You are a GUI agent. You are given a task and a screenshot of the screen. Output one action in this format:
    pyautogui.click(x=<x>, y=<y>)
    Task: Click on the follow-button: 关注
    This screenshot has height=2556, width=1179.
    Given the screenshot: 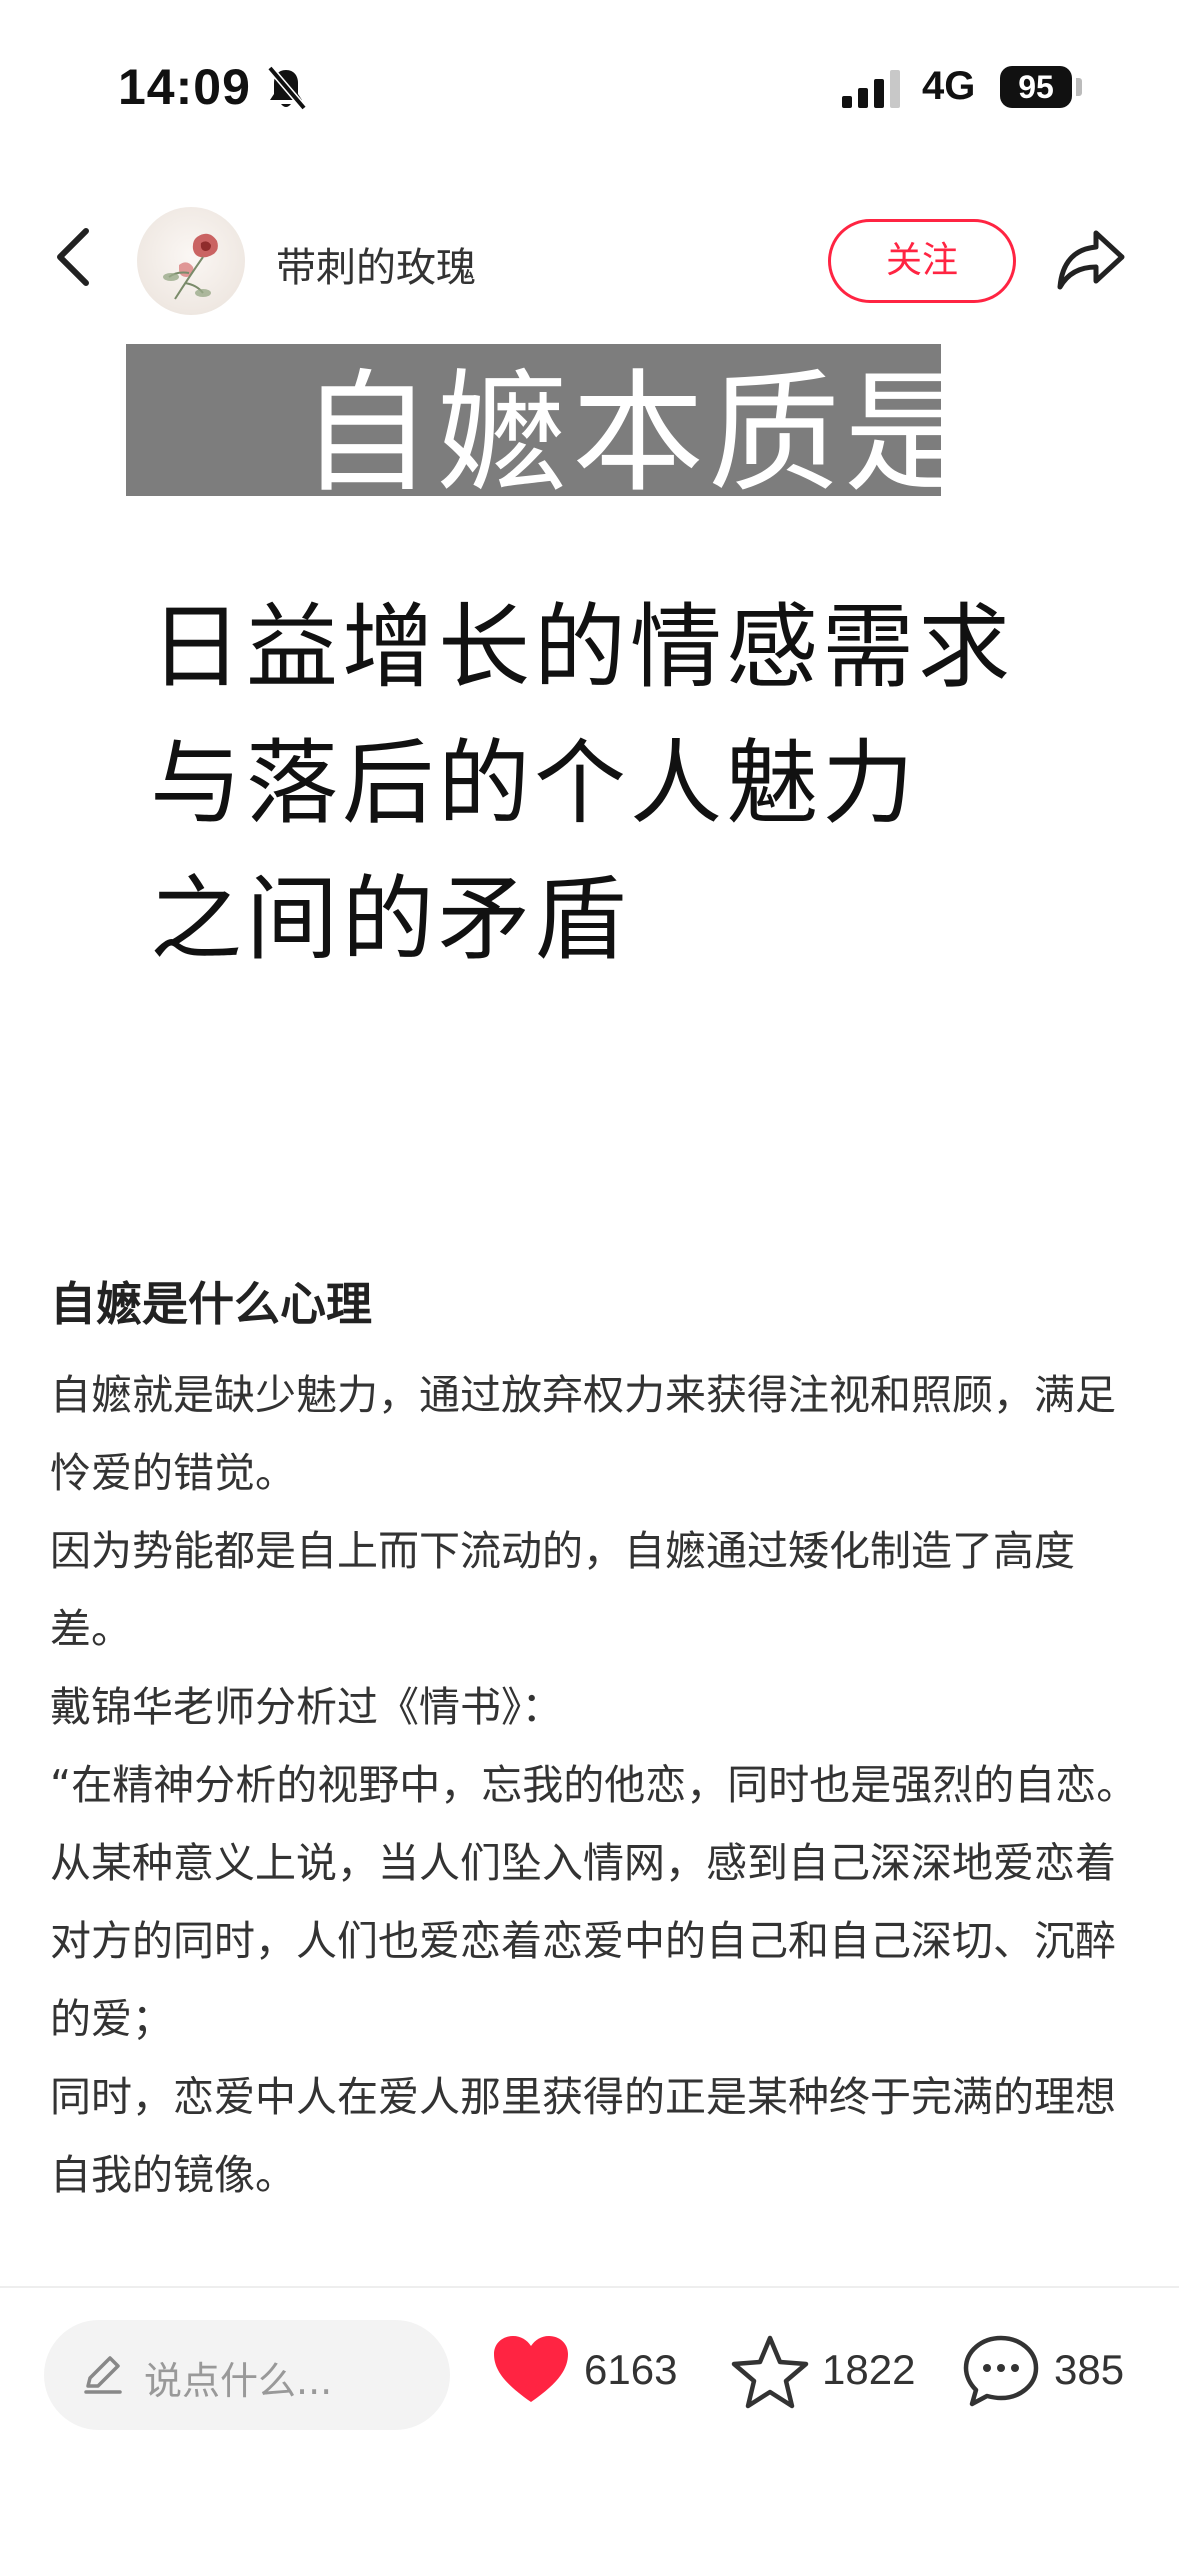 What is the action you would take?
    pyautogui.click(x=922, y=261)
    